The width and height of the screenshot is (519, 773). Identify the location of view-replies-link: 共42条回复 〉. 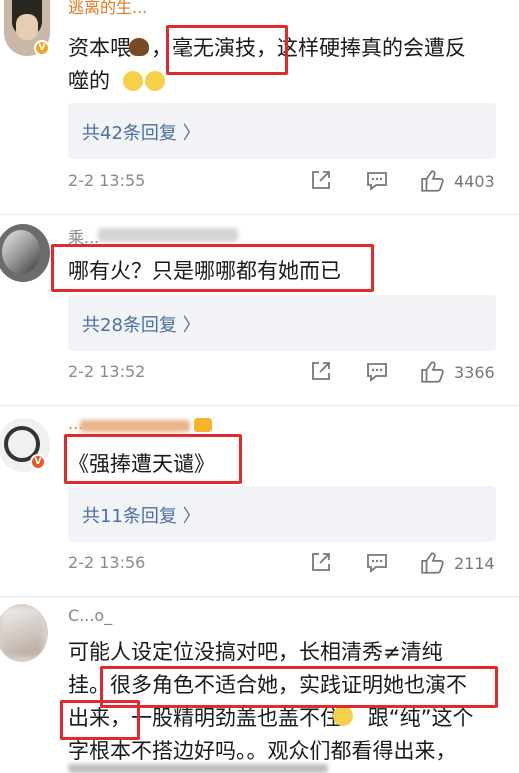
(141, 132).